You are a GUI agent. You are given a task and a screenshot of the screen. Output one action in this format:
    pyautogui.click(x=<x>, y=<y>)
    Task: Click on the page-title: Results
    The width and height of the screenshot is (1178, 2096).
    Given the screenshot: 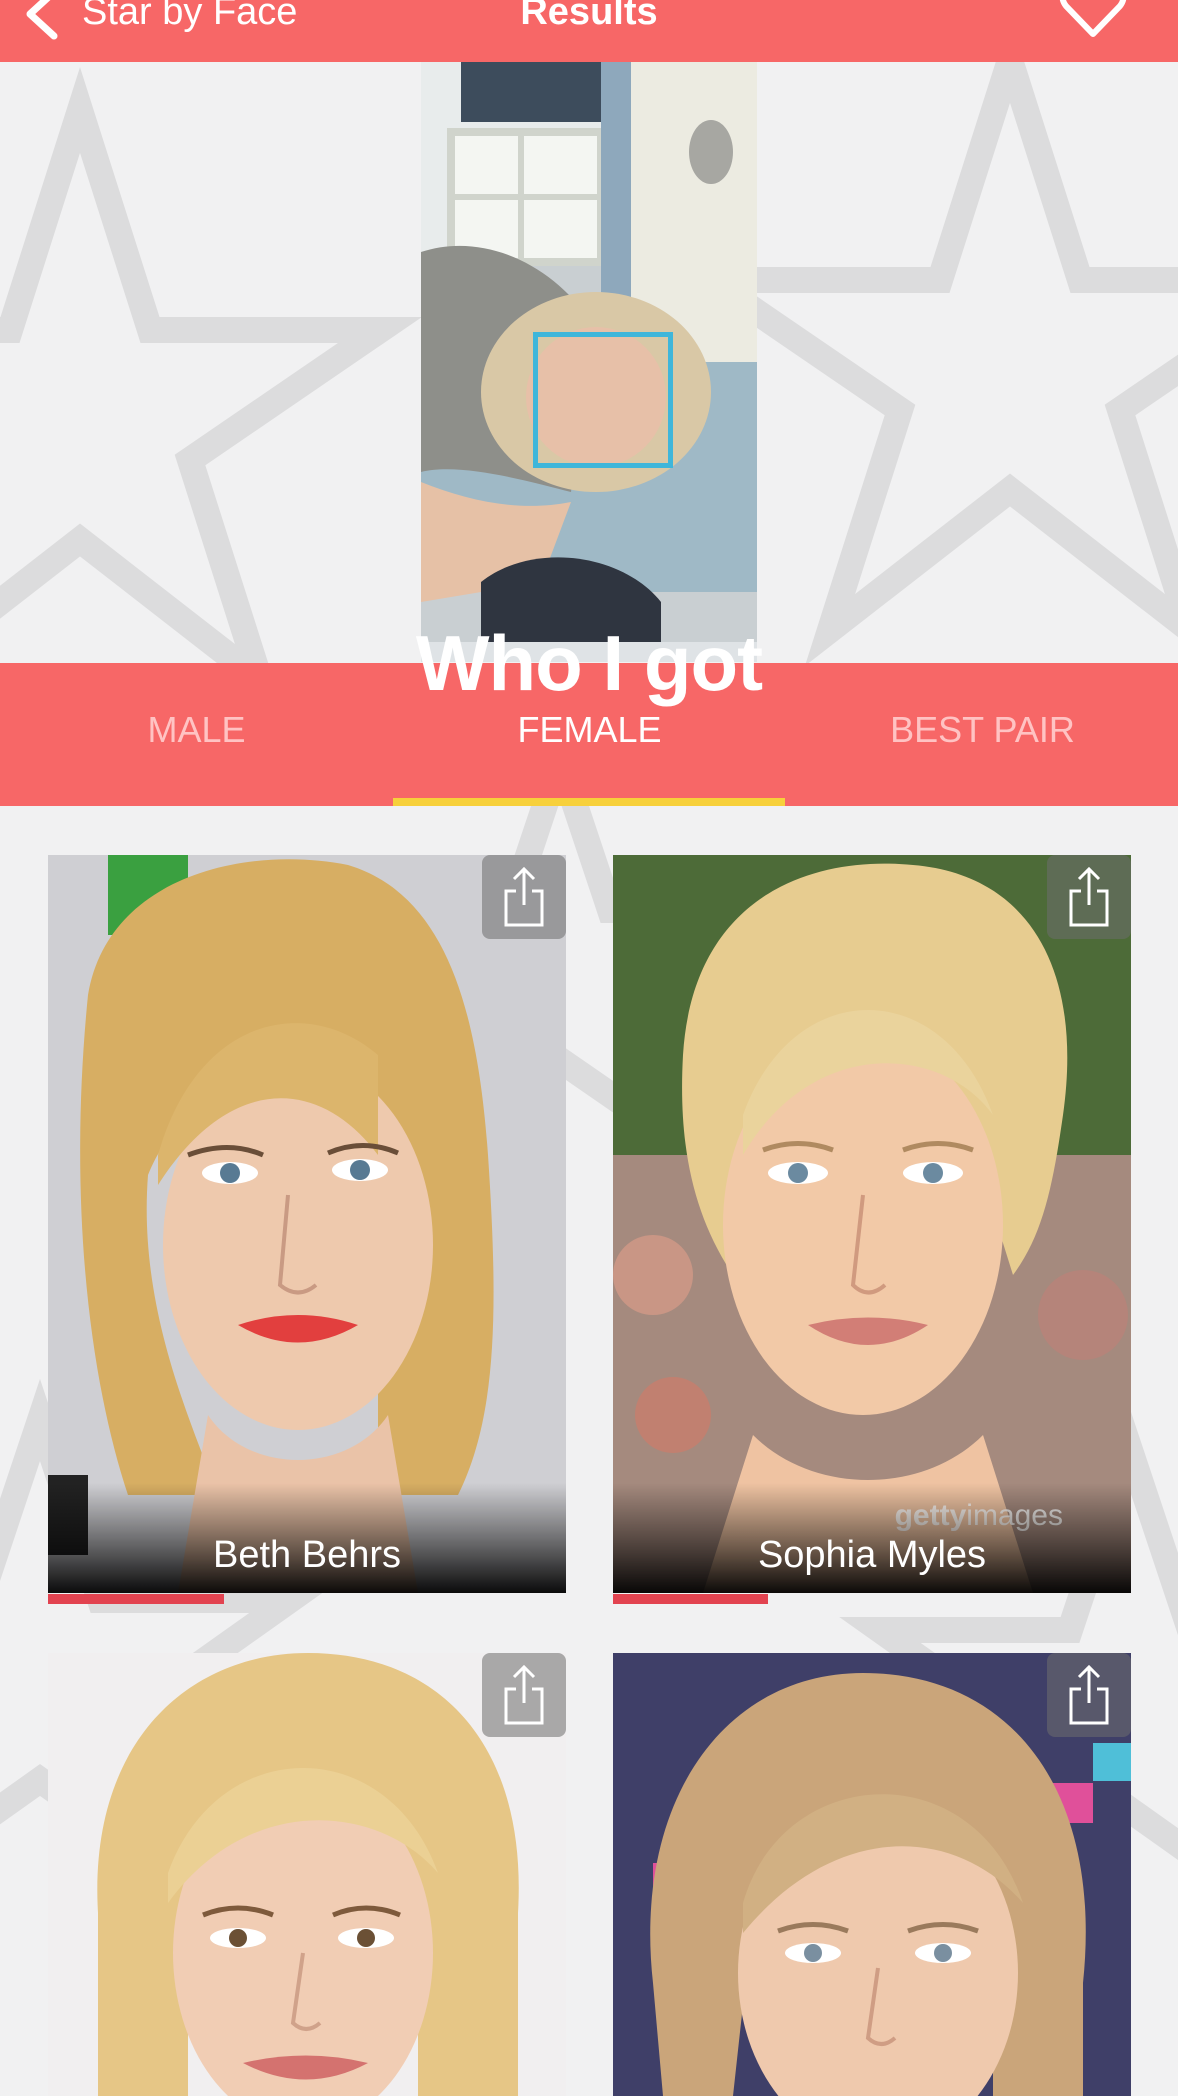 What is the action you would take?
    pyautogui.click(x=589, y=16)
    